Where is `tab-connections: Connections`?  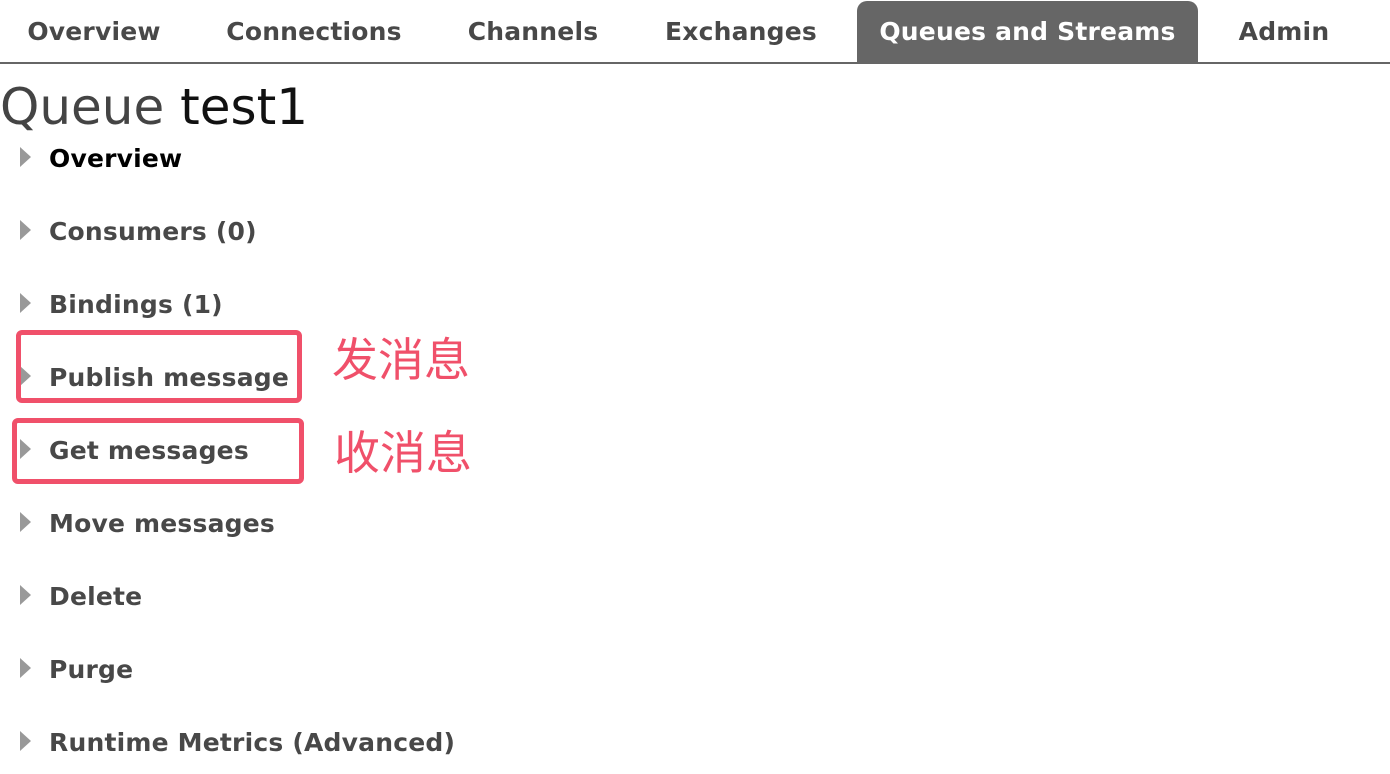
tab-connections: Connections is located at coordinates (314, 32).